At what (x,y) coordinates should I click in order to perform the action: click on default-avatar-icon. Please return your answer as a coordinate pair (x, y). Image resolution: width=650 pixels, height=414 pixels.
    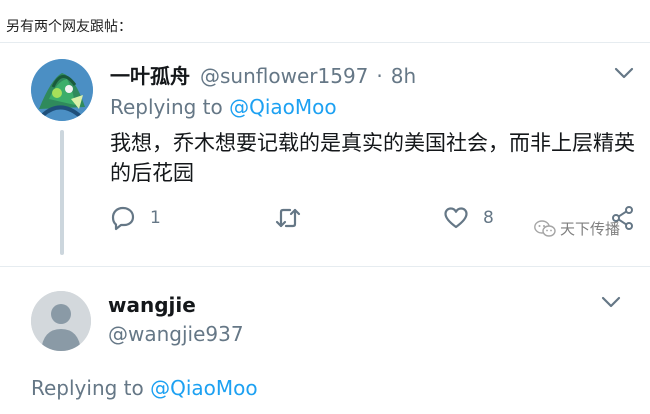
    Looking at the image, I should click on (61, 321).